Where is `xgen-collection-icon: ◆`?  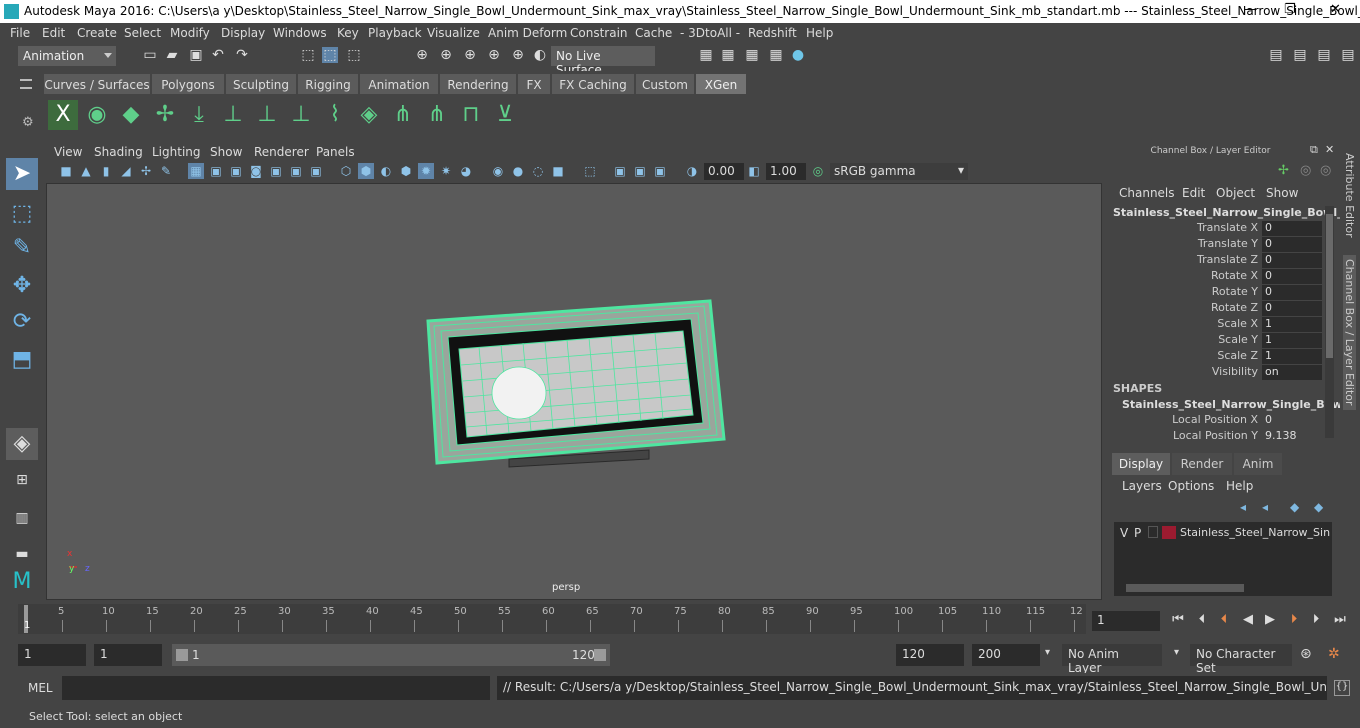 xgen-collection-icon: ◆ is located at coordinates (131, 115).